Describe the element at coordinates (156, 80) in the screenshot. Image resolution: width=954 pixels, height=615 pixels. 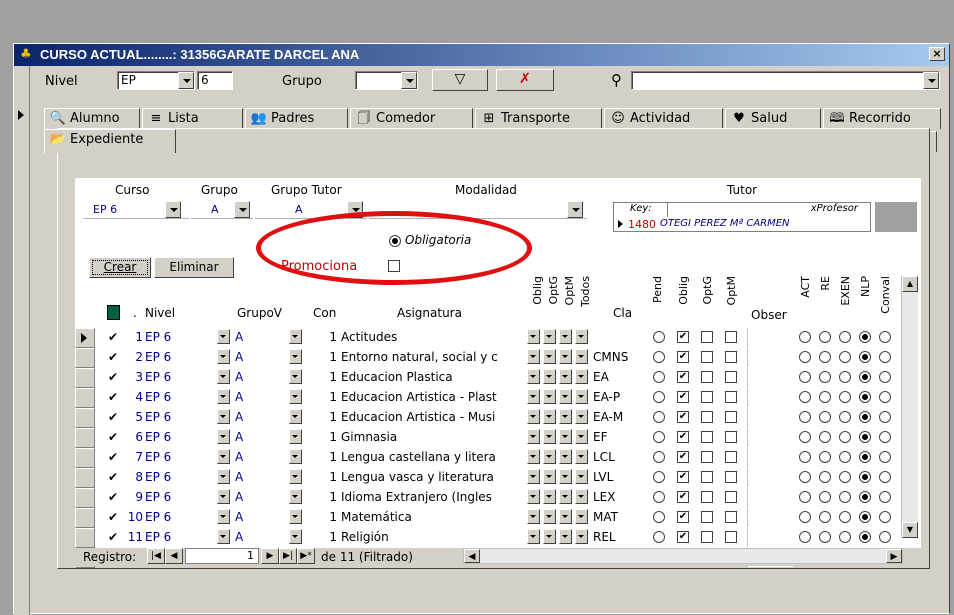
I see `nivel-select: EP` at that location.